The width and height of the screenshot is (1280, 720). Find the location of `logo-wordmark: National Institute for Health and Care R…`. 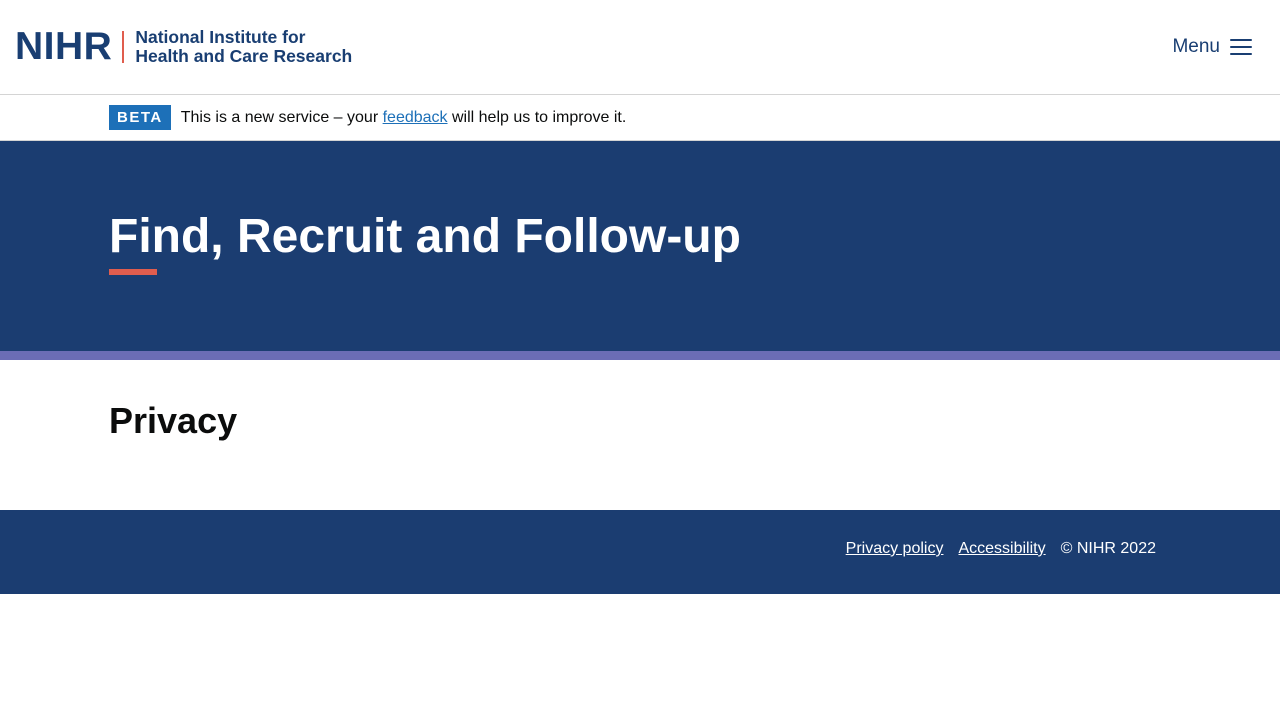

logo-wordmark: National Institute for Health and Care R… is located at coordinates (243, 47).